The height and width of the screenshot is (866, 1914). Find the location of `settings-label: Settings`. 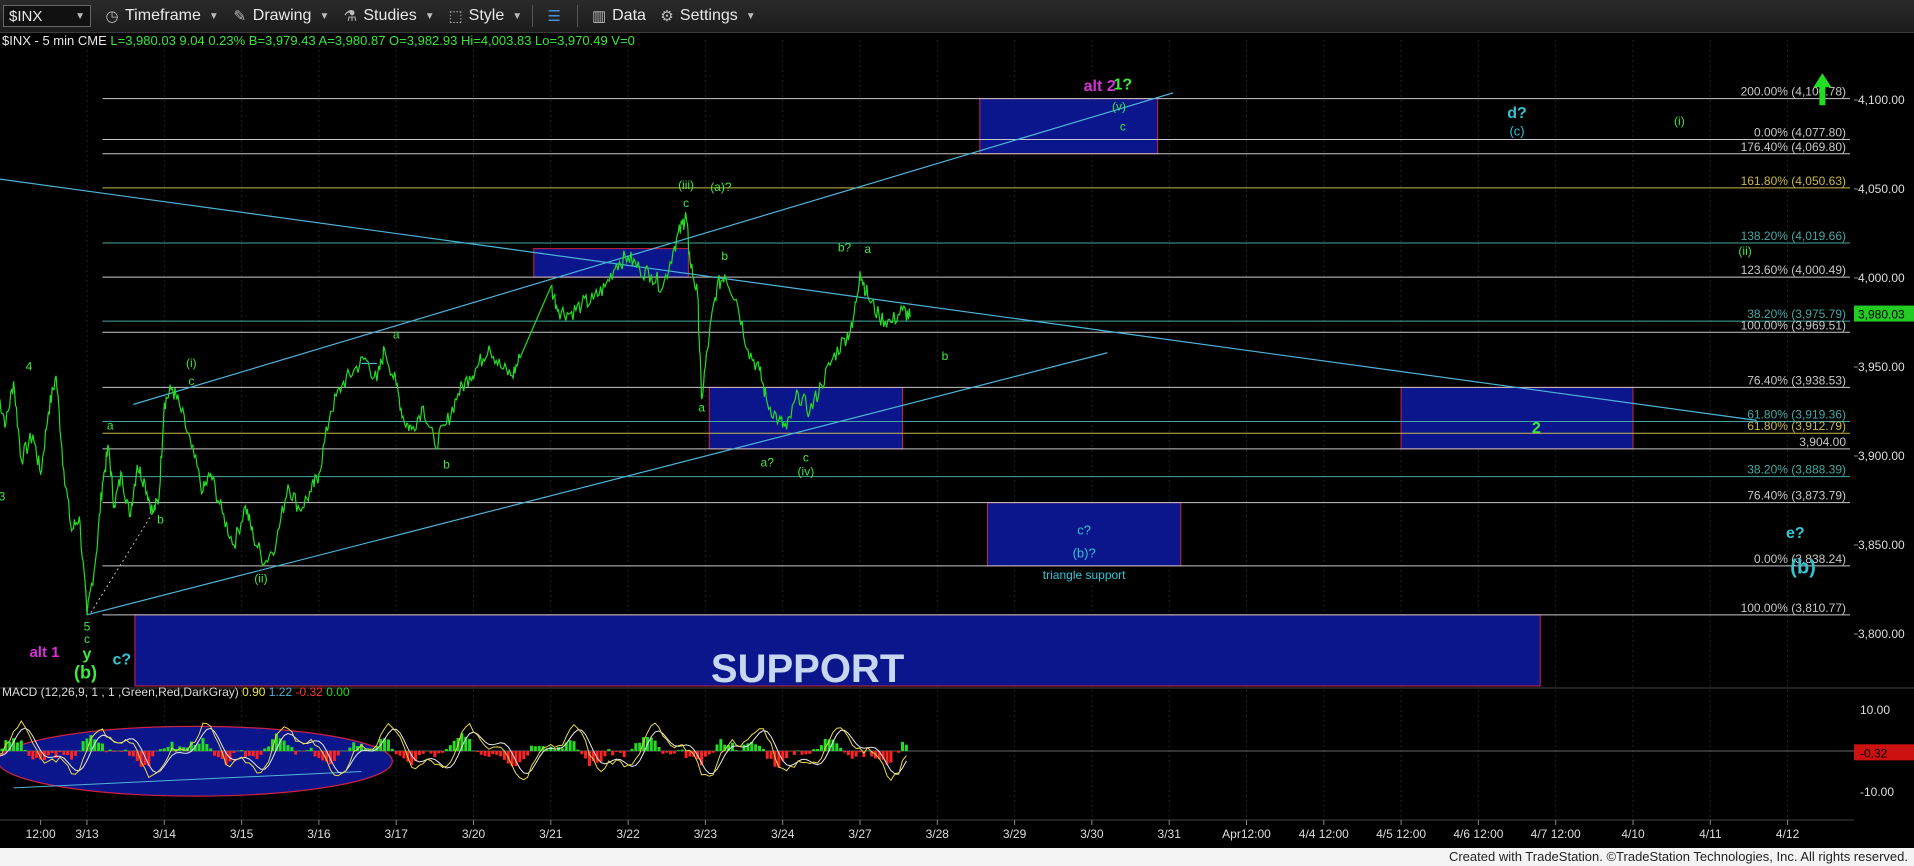

settings-label: Settings is located at coordinates (708, 15).